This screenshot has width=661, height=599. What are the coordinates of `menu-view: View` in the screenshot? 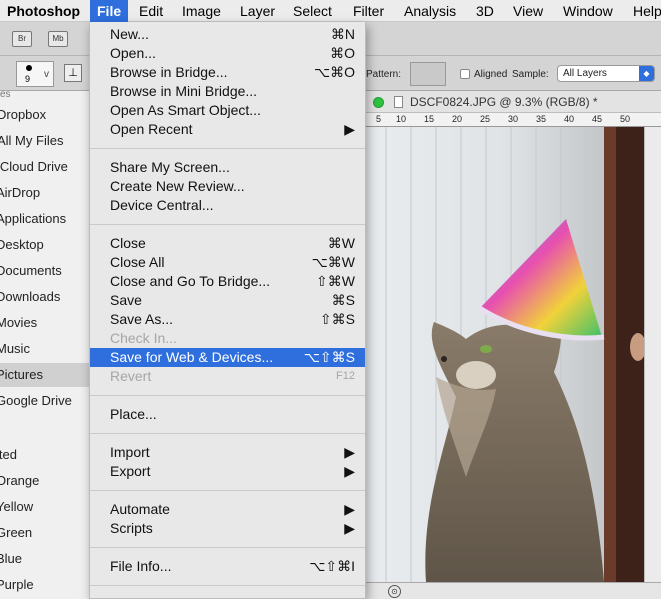 It's located at (528, 11).